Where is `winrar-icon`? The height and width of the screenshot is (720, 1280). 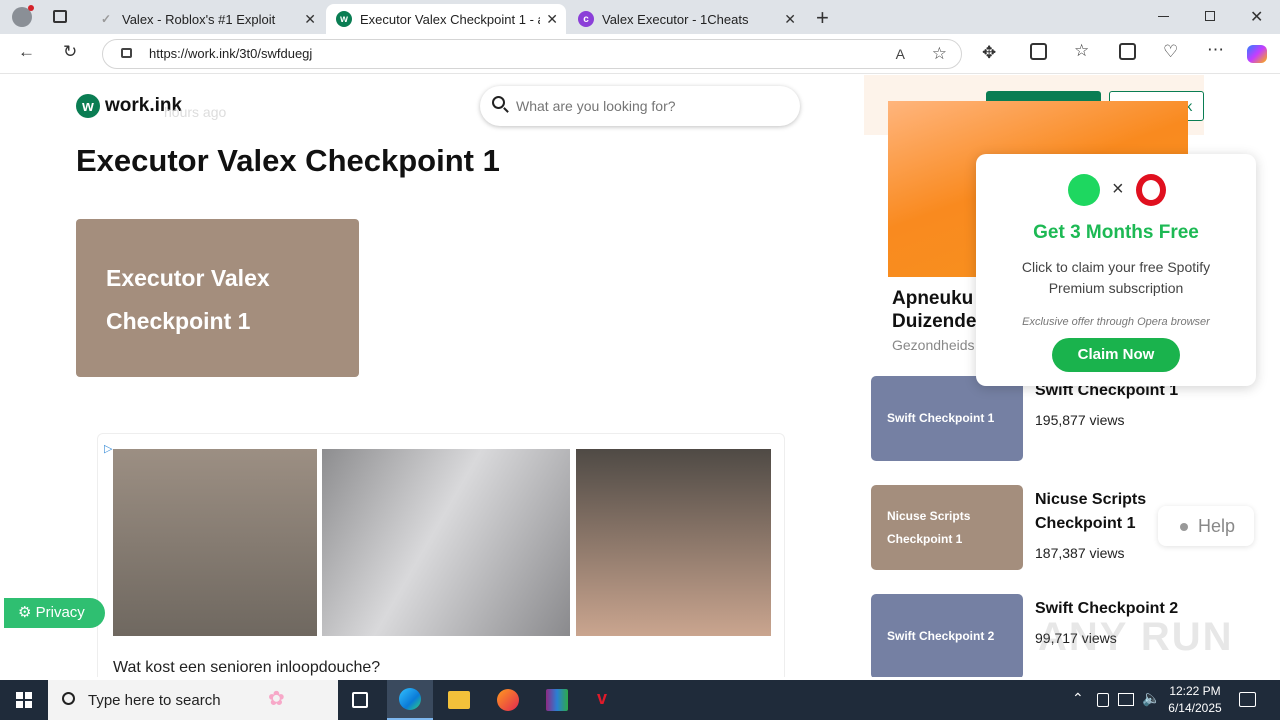 winrar-icon is located at coordinates (557, 700).